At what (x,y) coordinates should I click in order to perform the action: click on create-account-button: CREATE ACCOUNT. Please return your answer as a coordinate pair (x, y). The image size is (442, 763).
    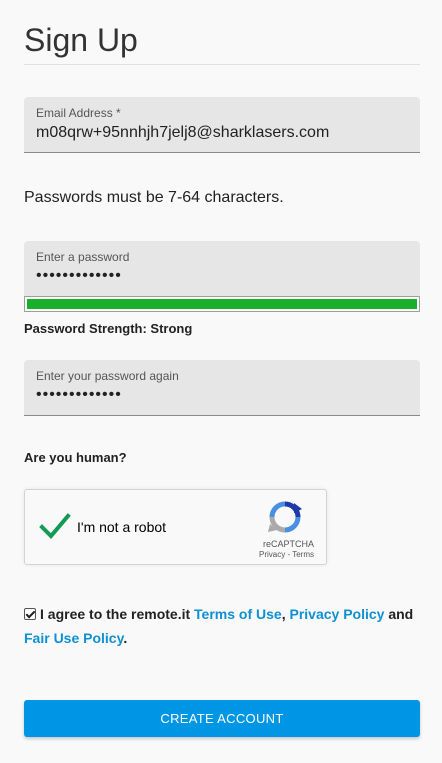
    Looking at the image, I should click on (222, 718).